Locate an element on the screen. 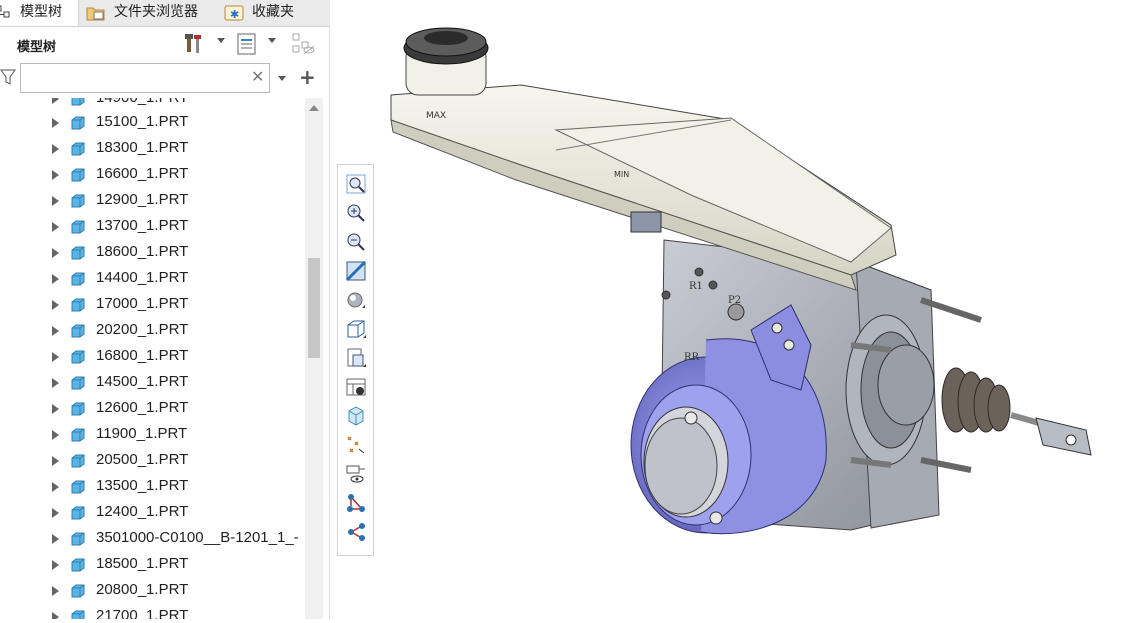 This screenshot has width=1135, height=623. tree-row: 16600_1.PRT is located at coordinates (152, 175).